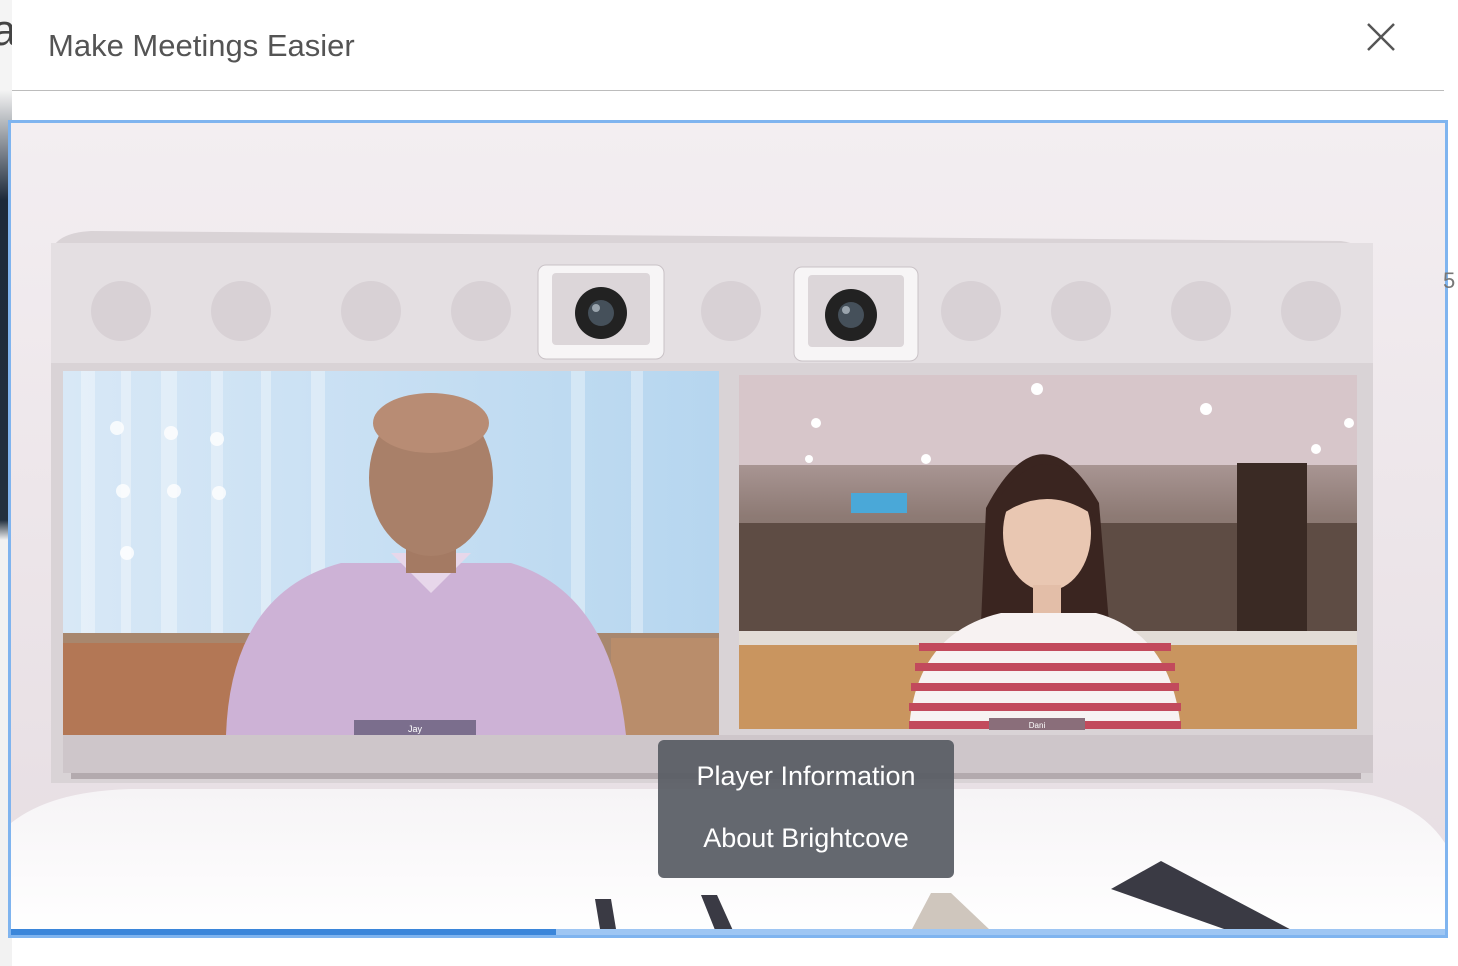 This screenshot has width=1458, height=966. Describe the element at coordinates (728, 932) in the screenshot. I see `progress-bar` at that location.